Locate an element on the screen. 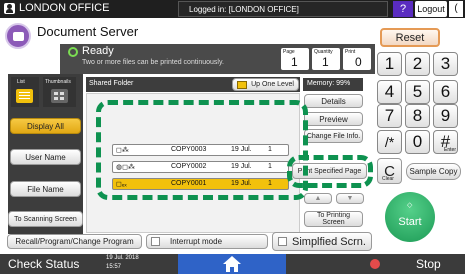 Image resolution: width=465 pixels, height=274 pixels. key-5: 5 is located at coordinates (417, 92).